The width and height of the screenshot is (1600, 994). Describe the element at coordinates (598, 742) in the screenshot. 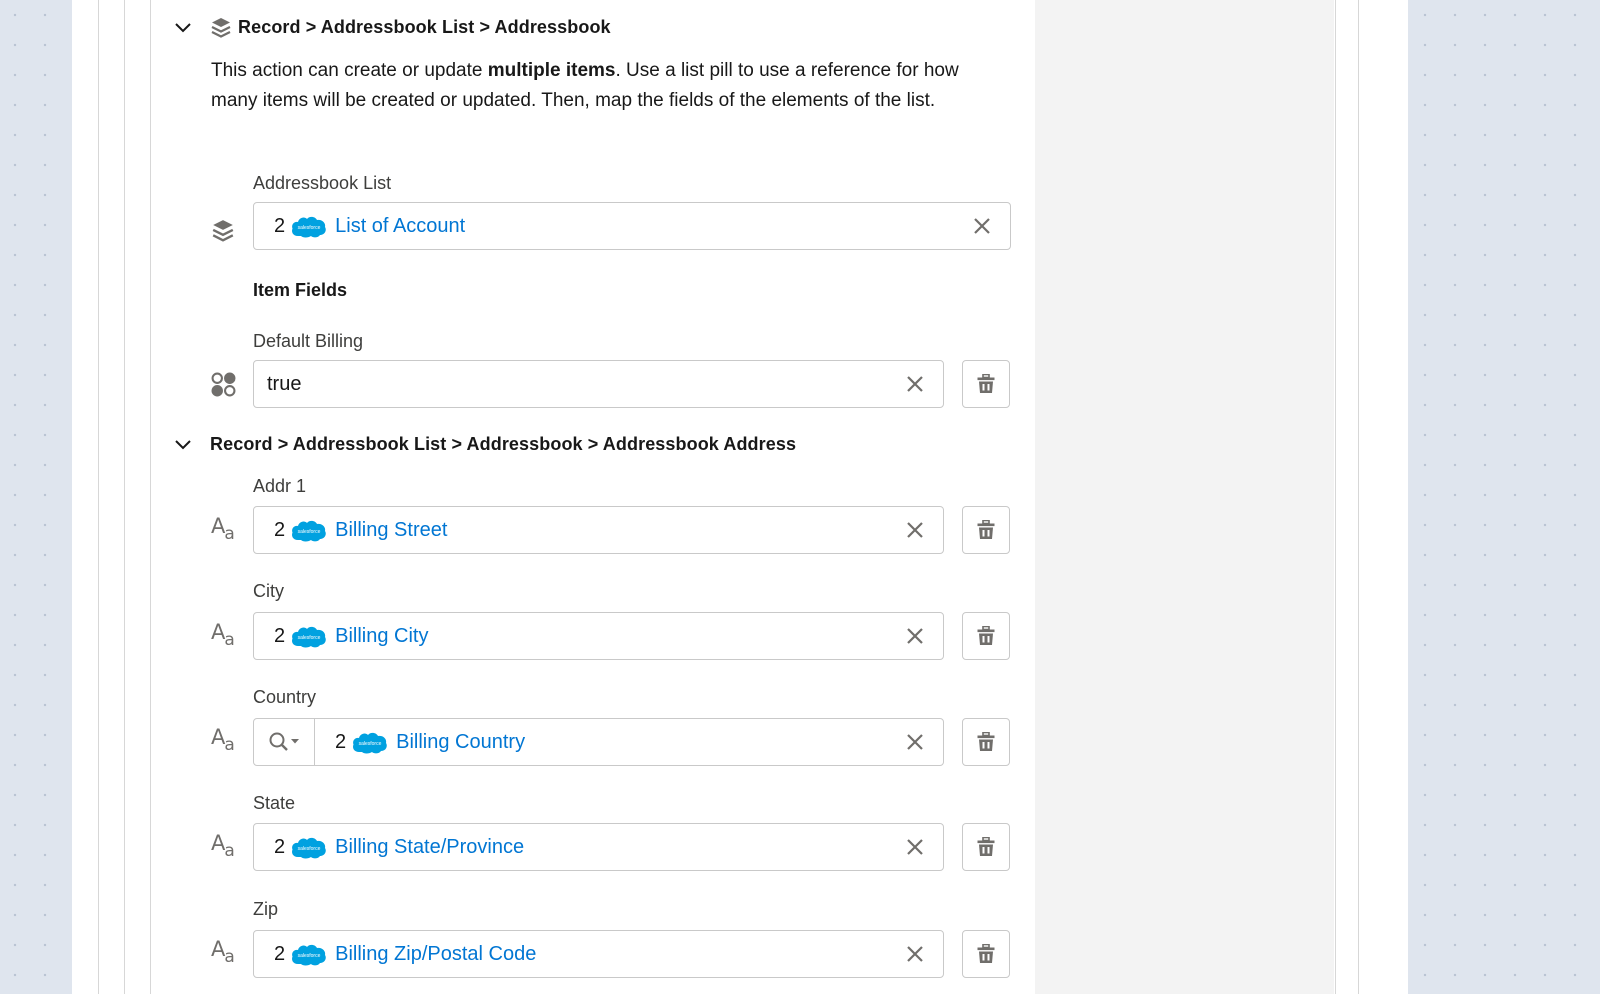

I see `country-input: 2 salesforce Billing Country` at that location.